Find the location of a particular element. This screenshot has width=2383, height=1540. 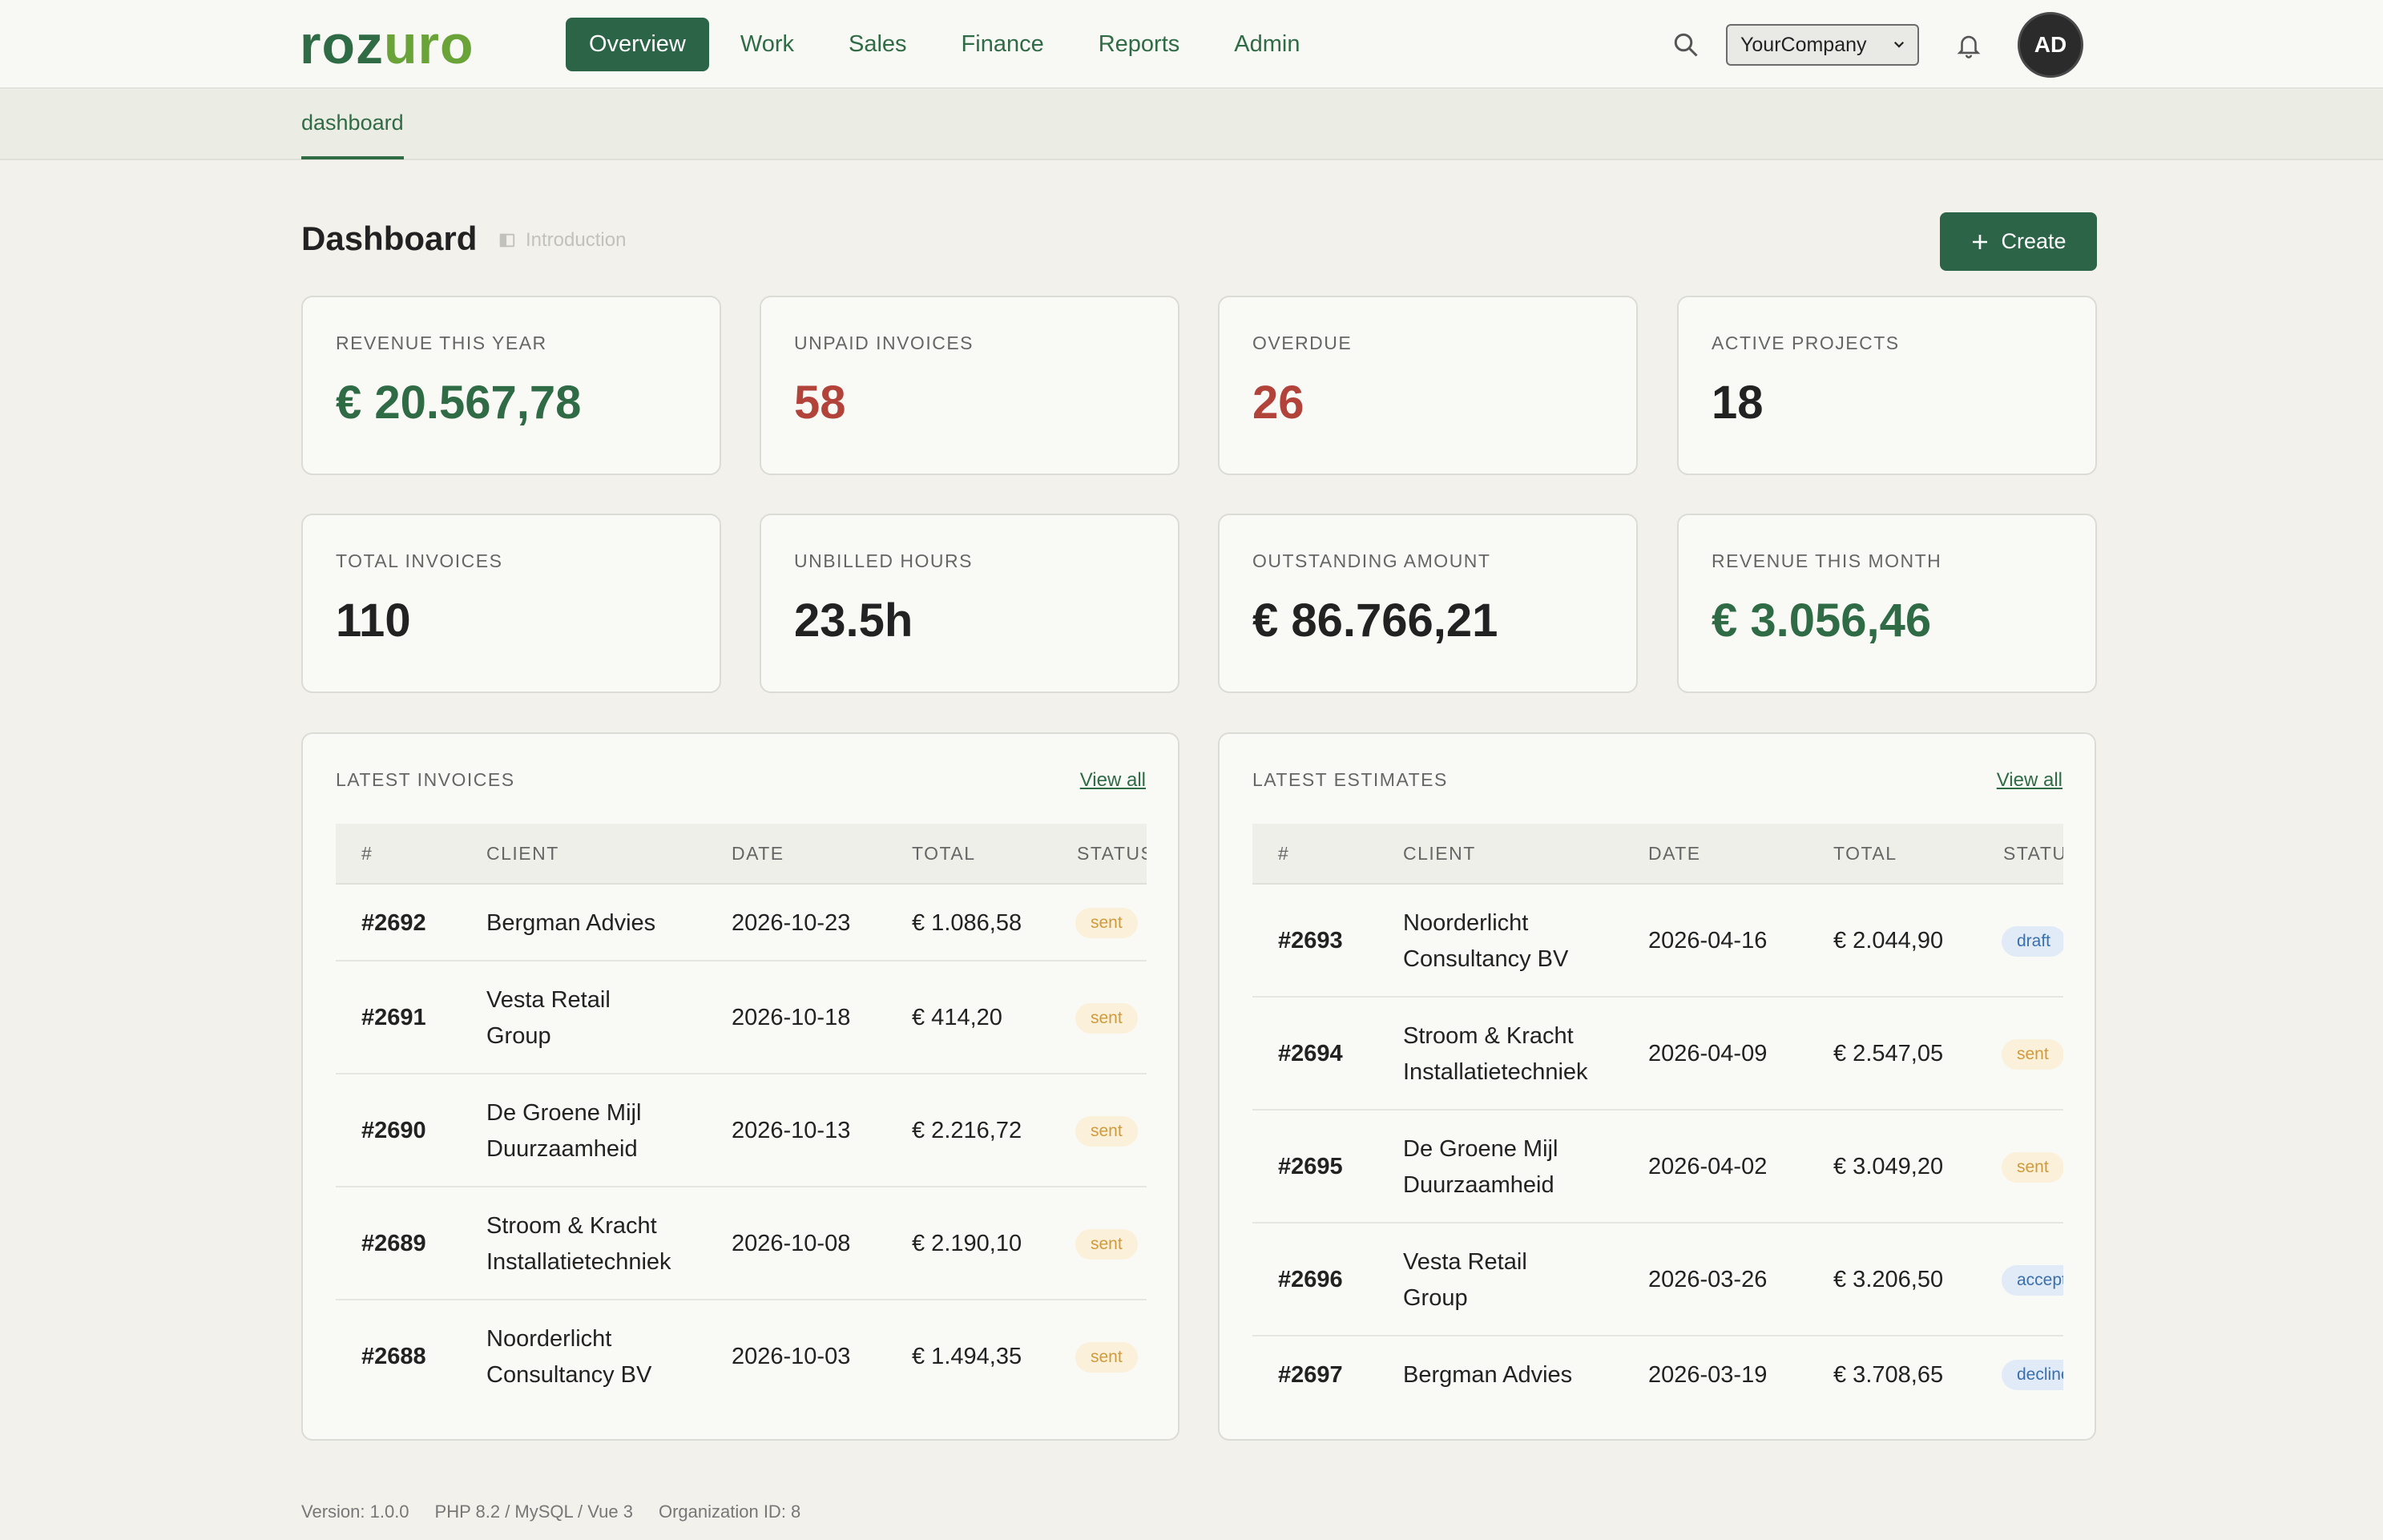

stat-card: UNPAID INVOICES 58 is located at coordinates (969, 386).